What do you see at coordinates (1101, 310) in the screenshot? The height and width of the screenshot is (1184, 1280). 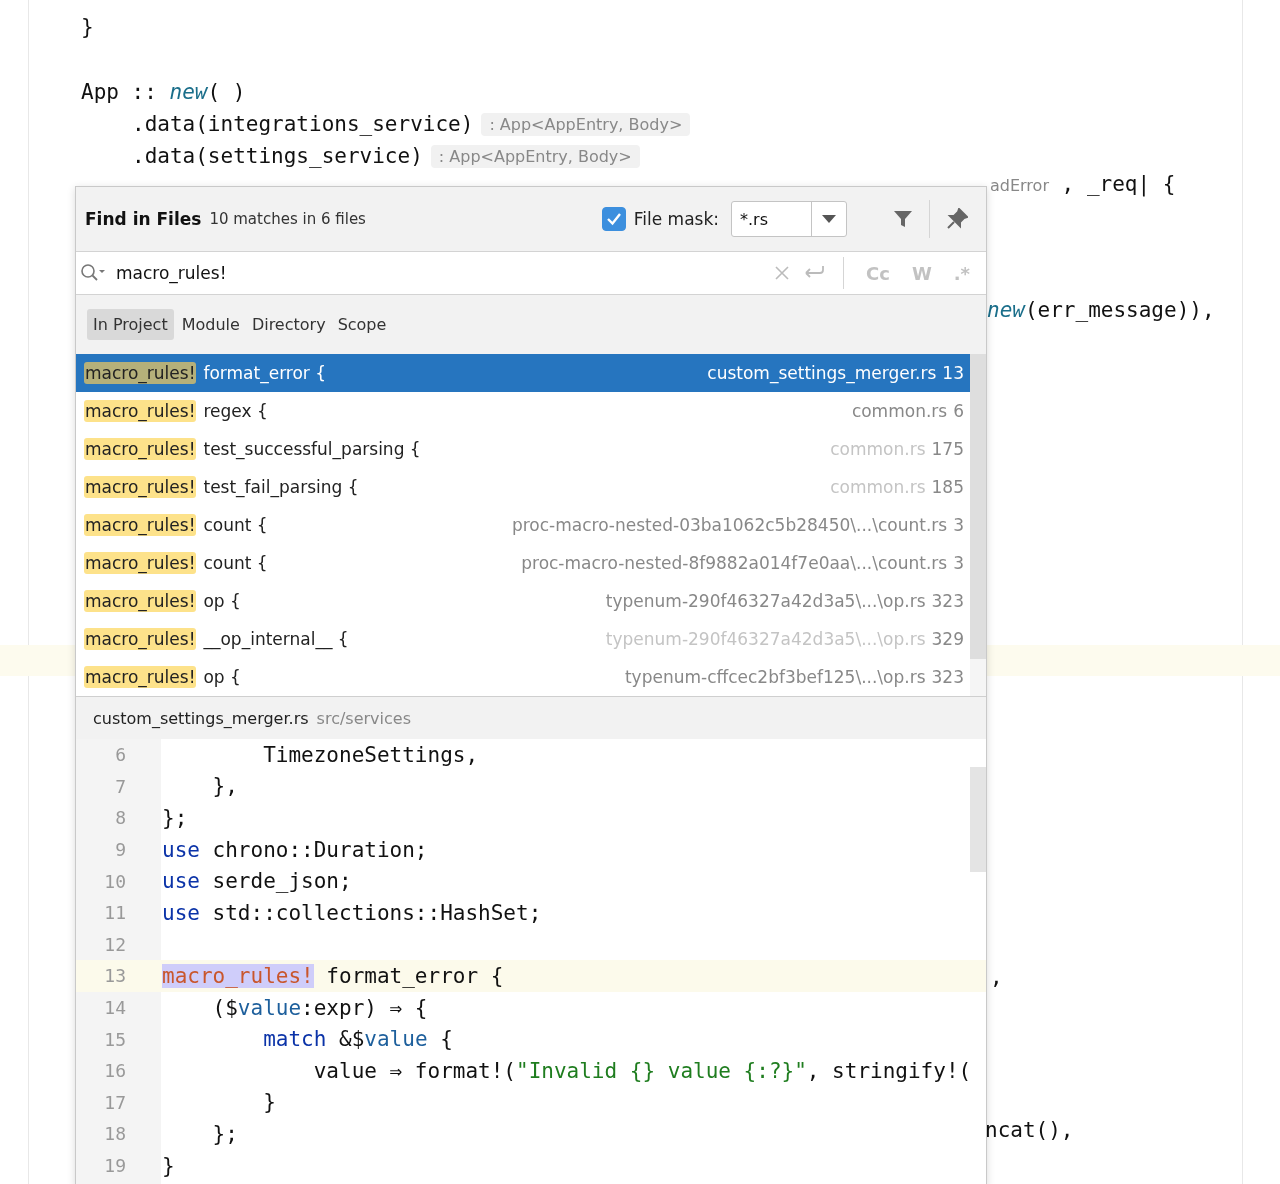 I see `code-fragment: new(err_message)),` at bounding box center [1101, 310].